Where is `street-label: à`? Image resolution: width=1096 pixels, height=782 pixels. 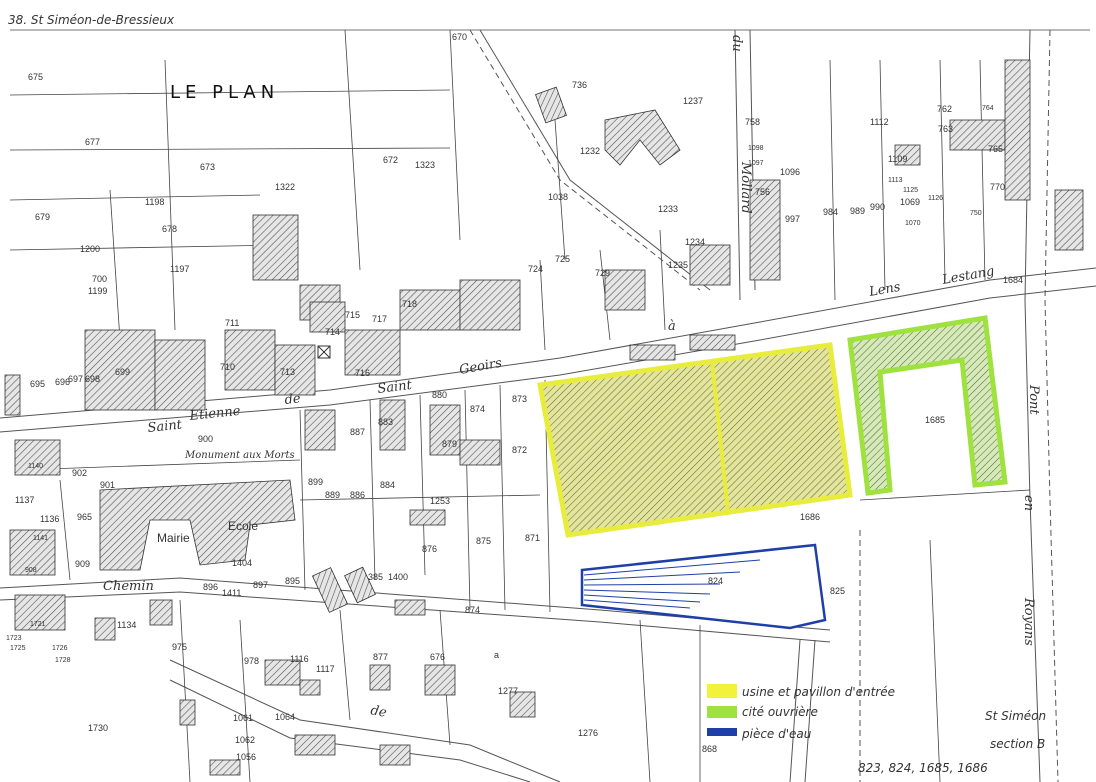
street-label: à is located at coordinates (672, 326).